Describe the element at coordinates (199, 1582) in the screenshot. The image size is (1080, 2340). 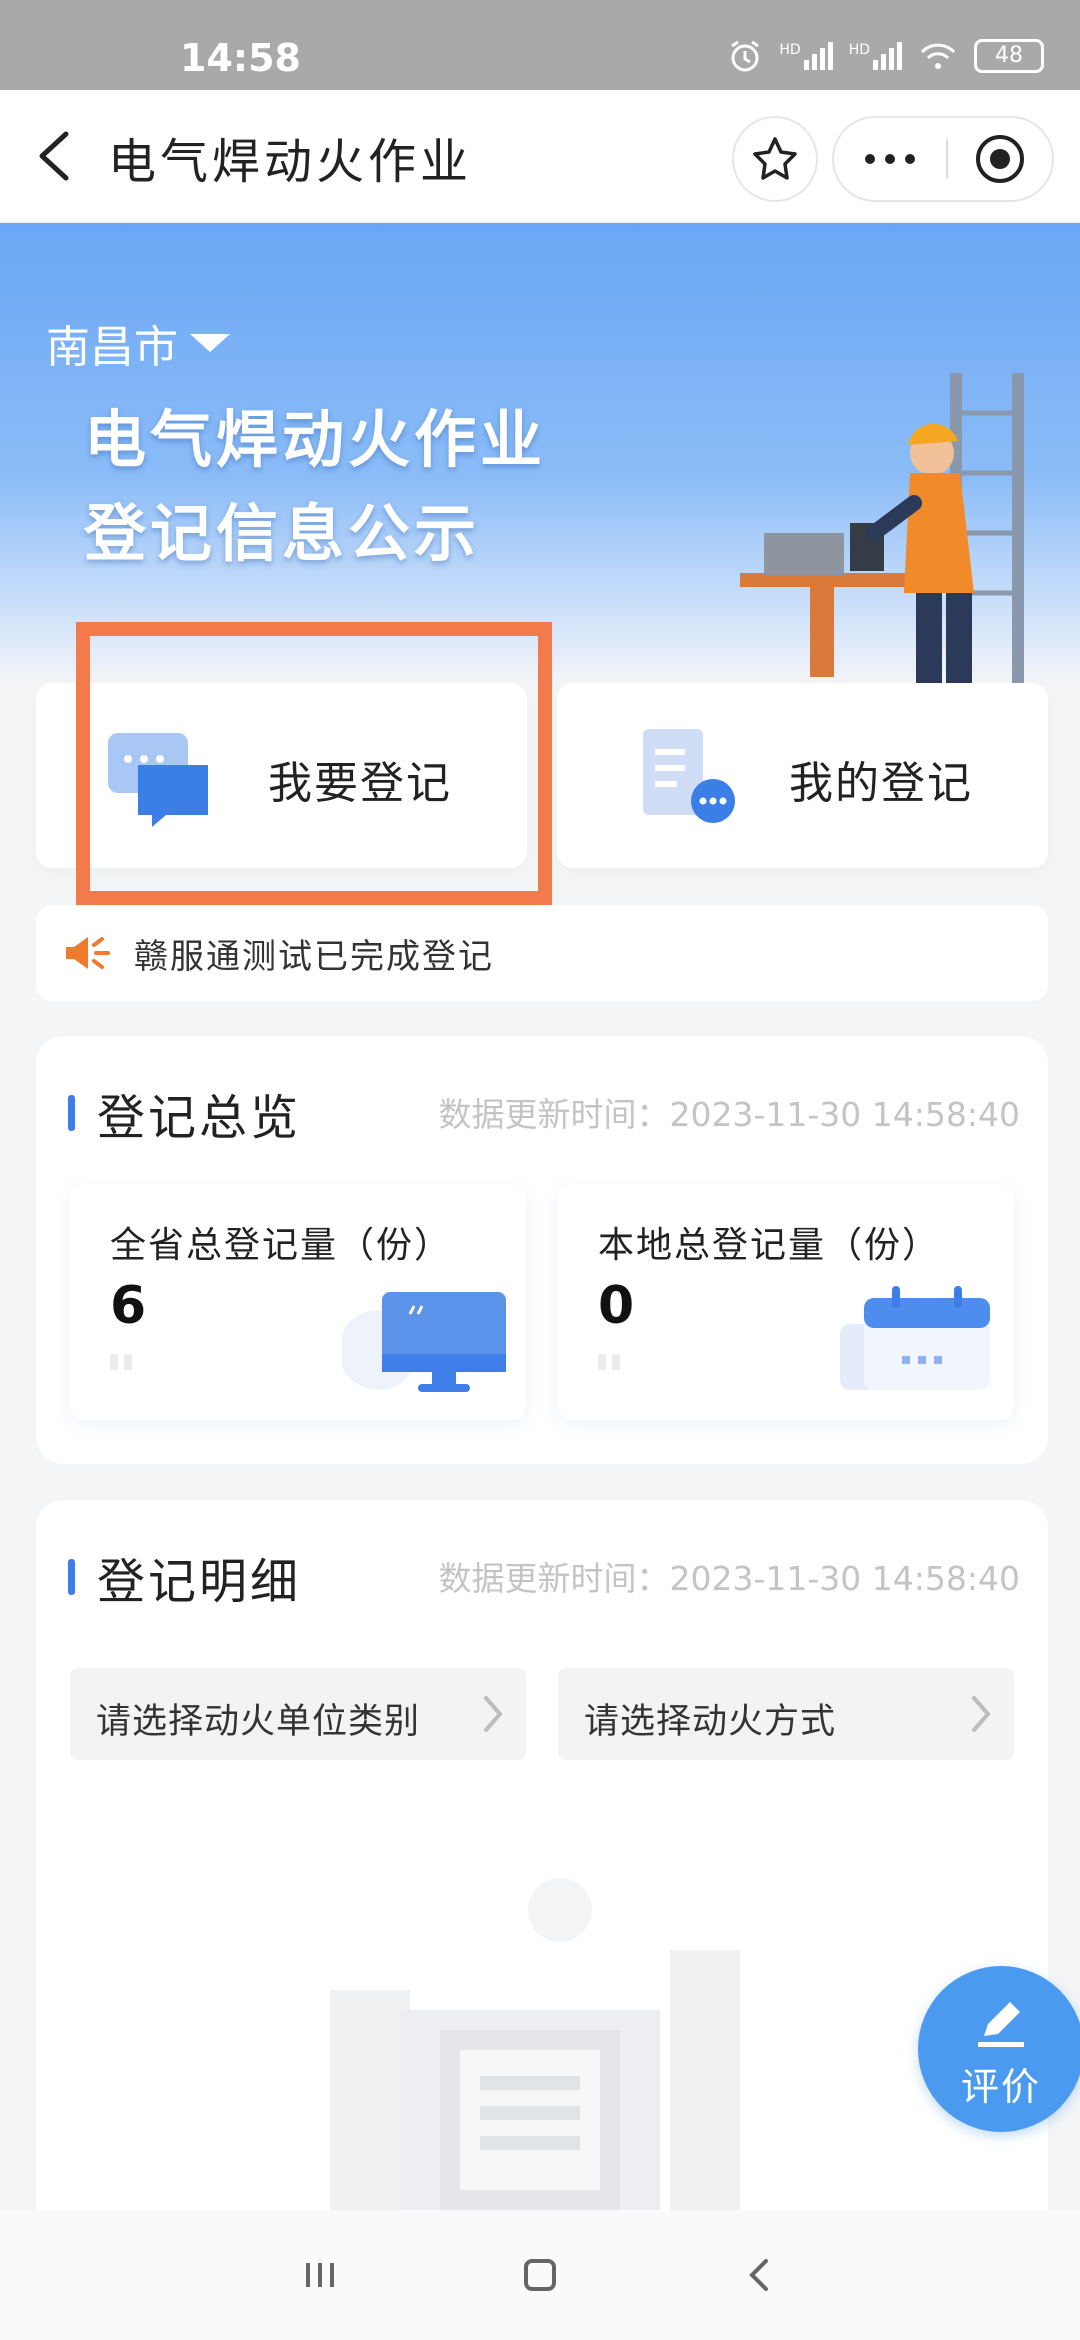
I see `details-title: 登记明细` at that location.